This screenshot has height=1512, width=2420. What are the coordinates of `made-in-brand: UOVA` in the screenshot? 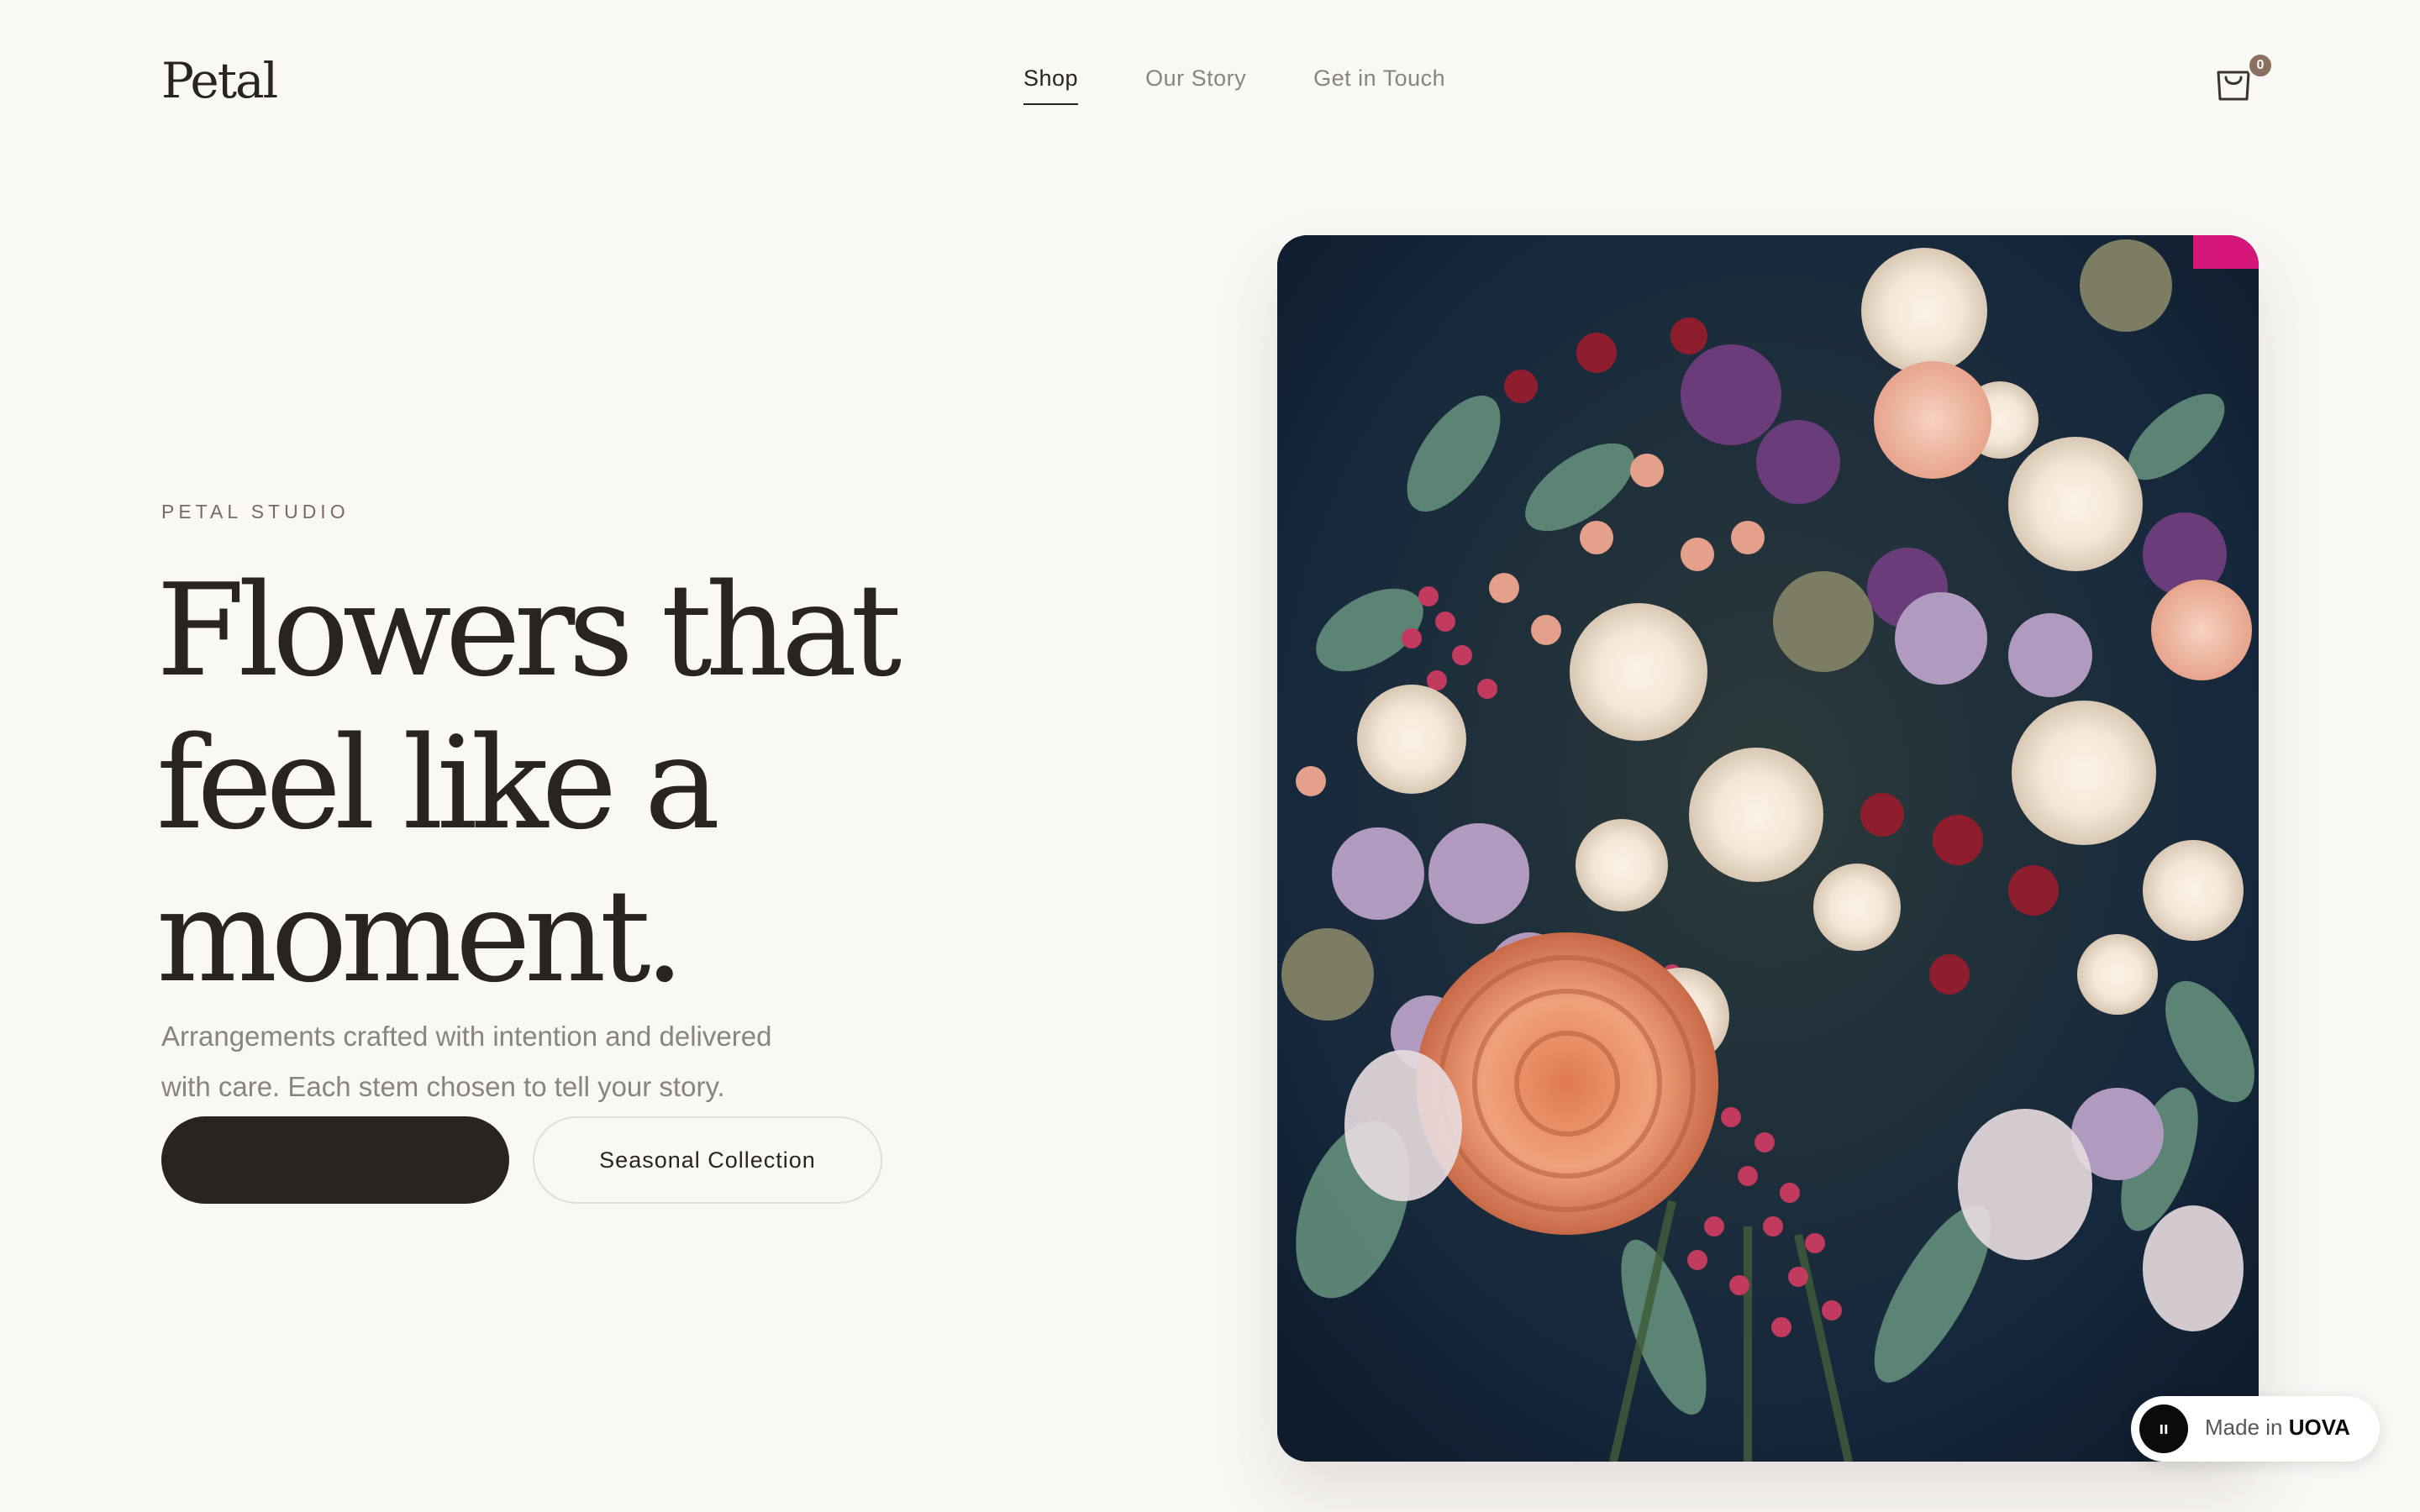 It's located at (2319, 1427).